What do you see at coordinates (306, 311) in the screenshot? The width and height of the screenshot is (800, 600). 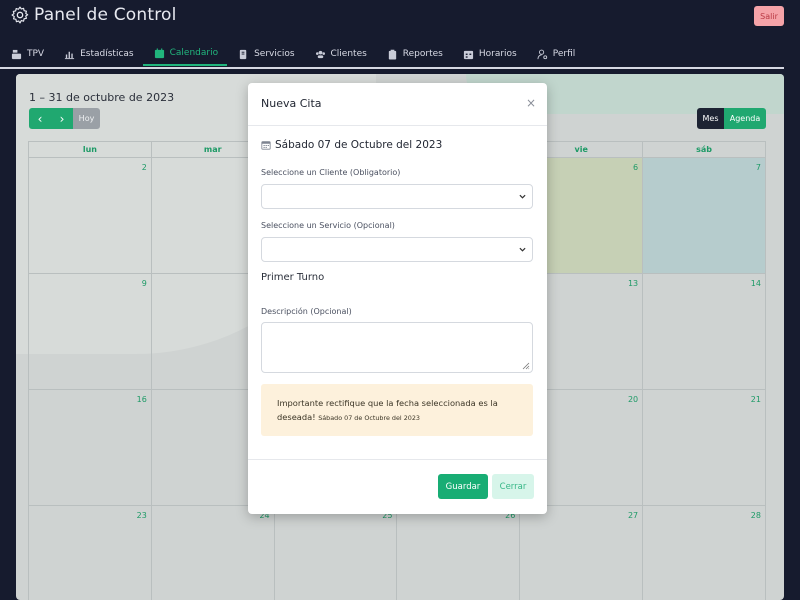 I see `description-label: Descripción (Opcional)` at bounding box center [306, 311].